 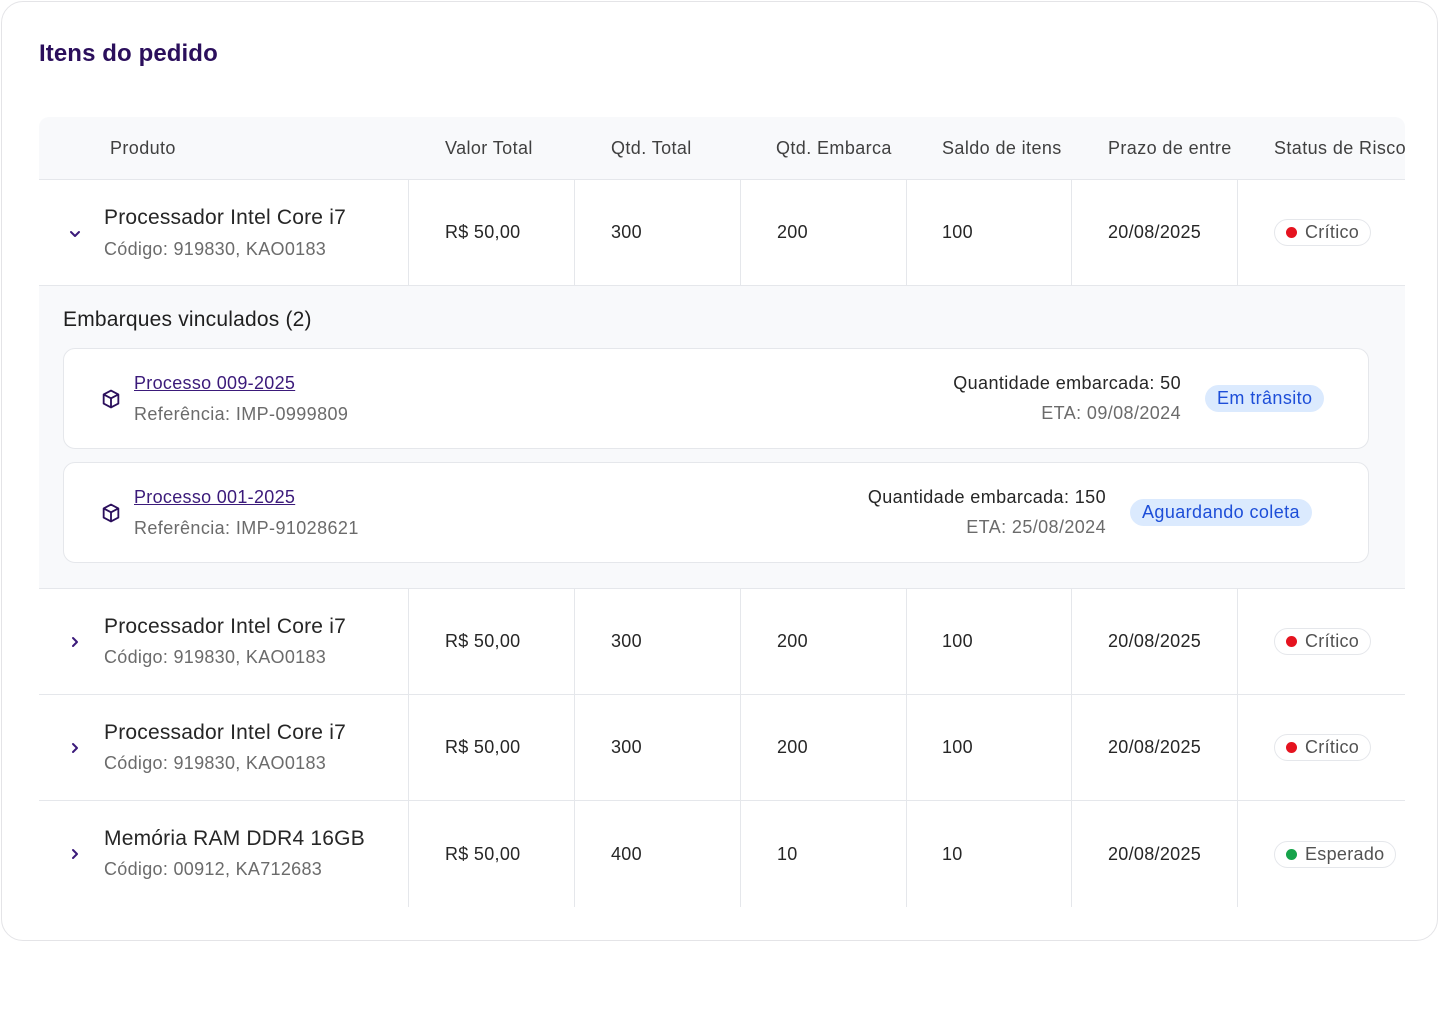 What do you see at coordinates (986, 497) in the screenshot?
I see `shipped-quantity: Quantidade embarcada: 150` at bounding box center [986, 497].